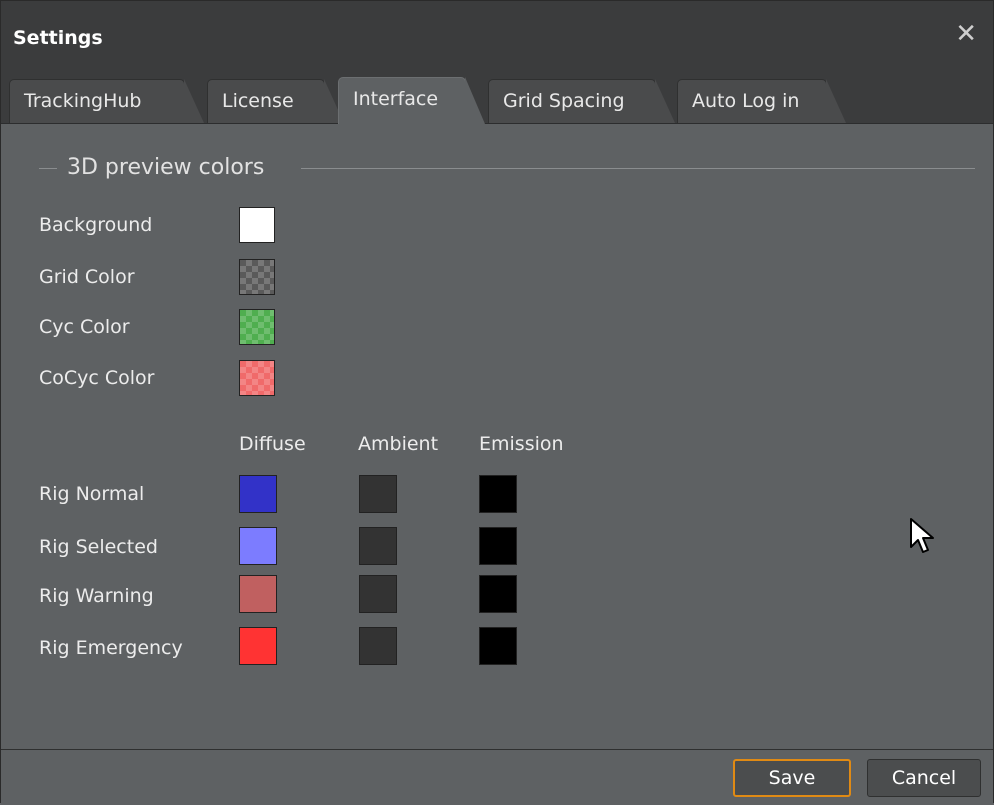  Describe the element at coordinates (257, 277) in the screenshot. I see `grid-color-swatch` at that location.